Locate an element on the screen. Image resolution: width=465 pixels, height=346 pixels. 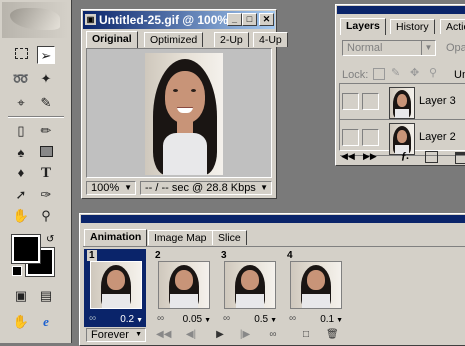
new-set-icon is located at coordinates (460, 158).